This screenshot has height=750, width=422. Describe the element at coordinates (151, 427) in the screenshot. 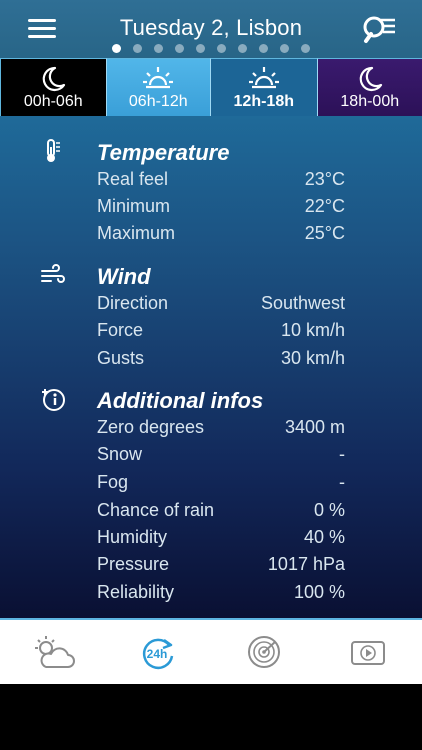

I see `row-label: Zero degrees` at that location.